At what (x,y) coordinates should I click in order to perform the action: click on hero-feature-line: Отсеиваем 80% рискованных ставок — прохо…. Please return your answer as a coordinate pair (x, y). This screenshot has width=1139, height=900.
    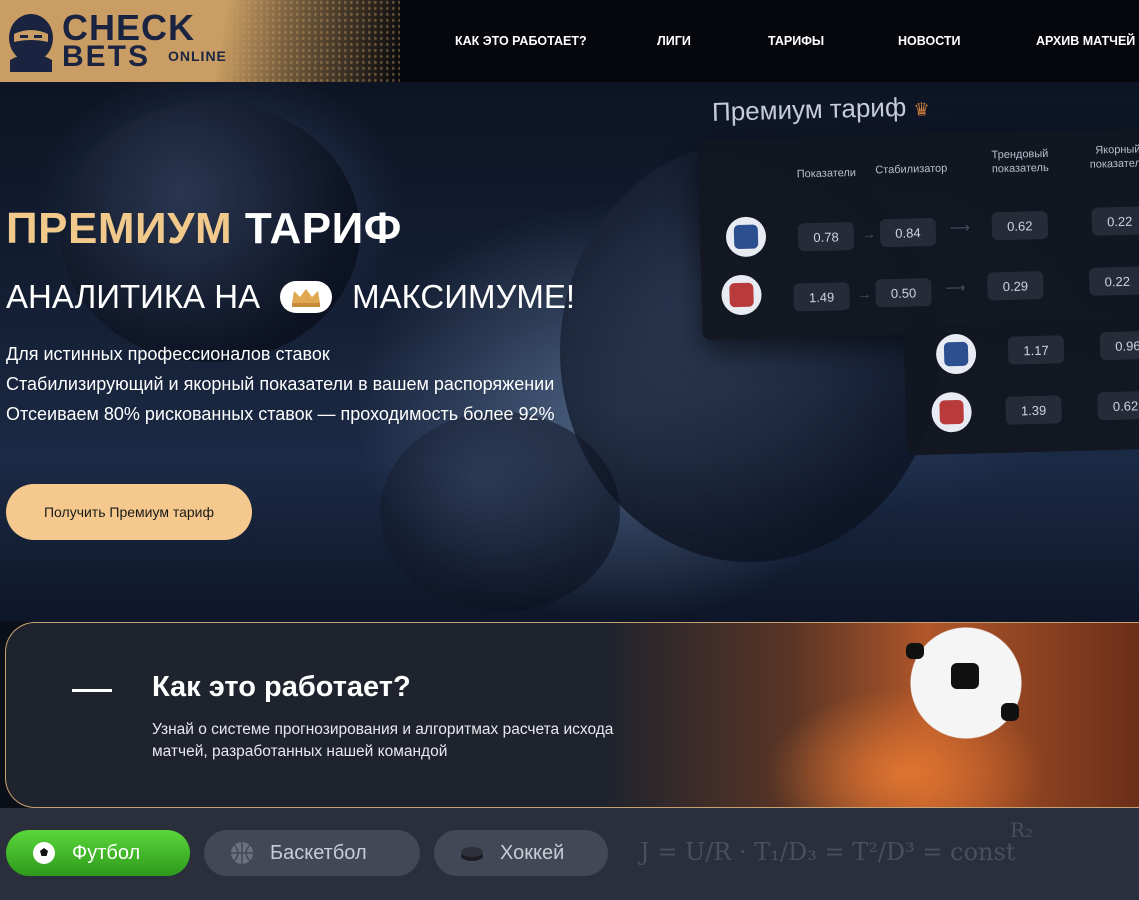
    Looking at the image, I should click on (280, 414).